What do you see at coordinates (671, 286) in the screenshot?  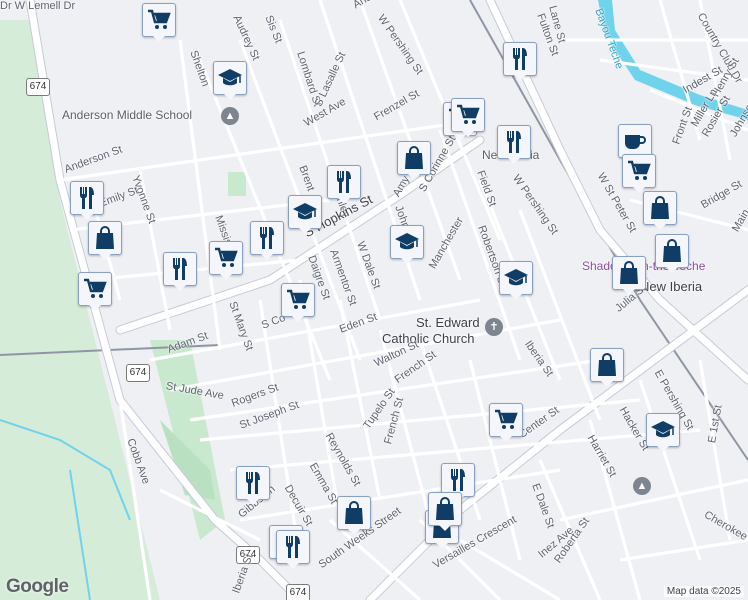 I see `city-label: New Iberia` at bounding box center [671, 286].